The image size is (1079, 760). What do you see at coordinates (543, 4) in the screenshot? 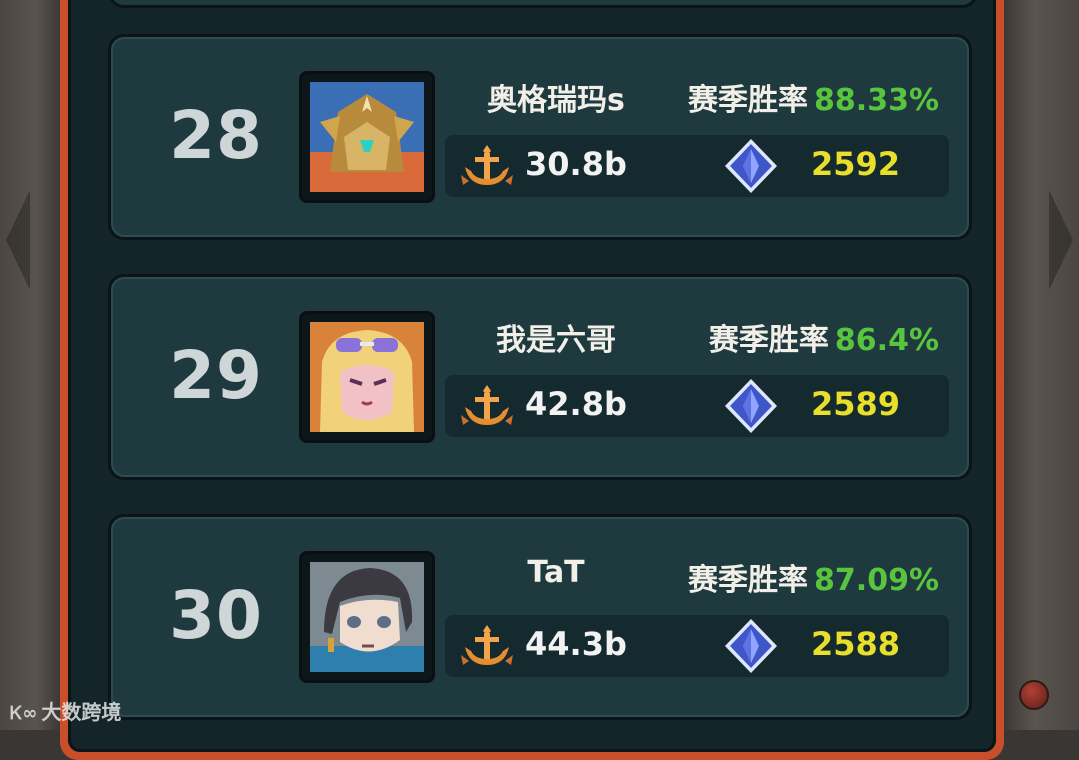
I see `previous-entry-card-edge` at bounding box center [543, 4].